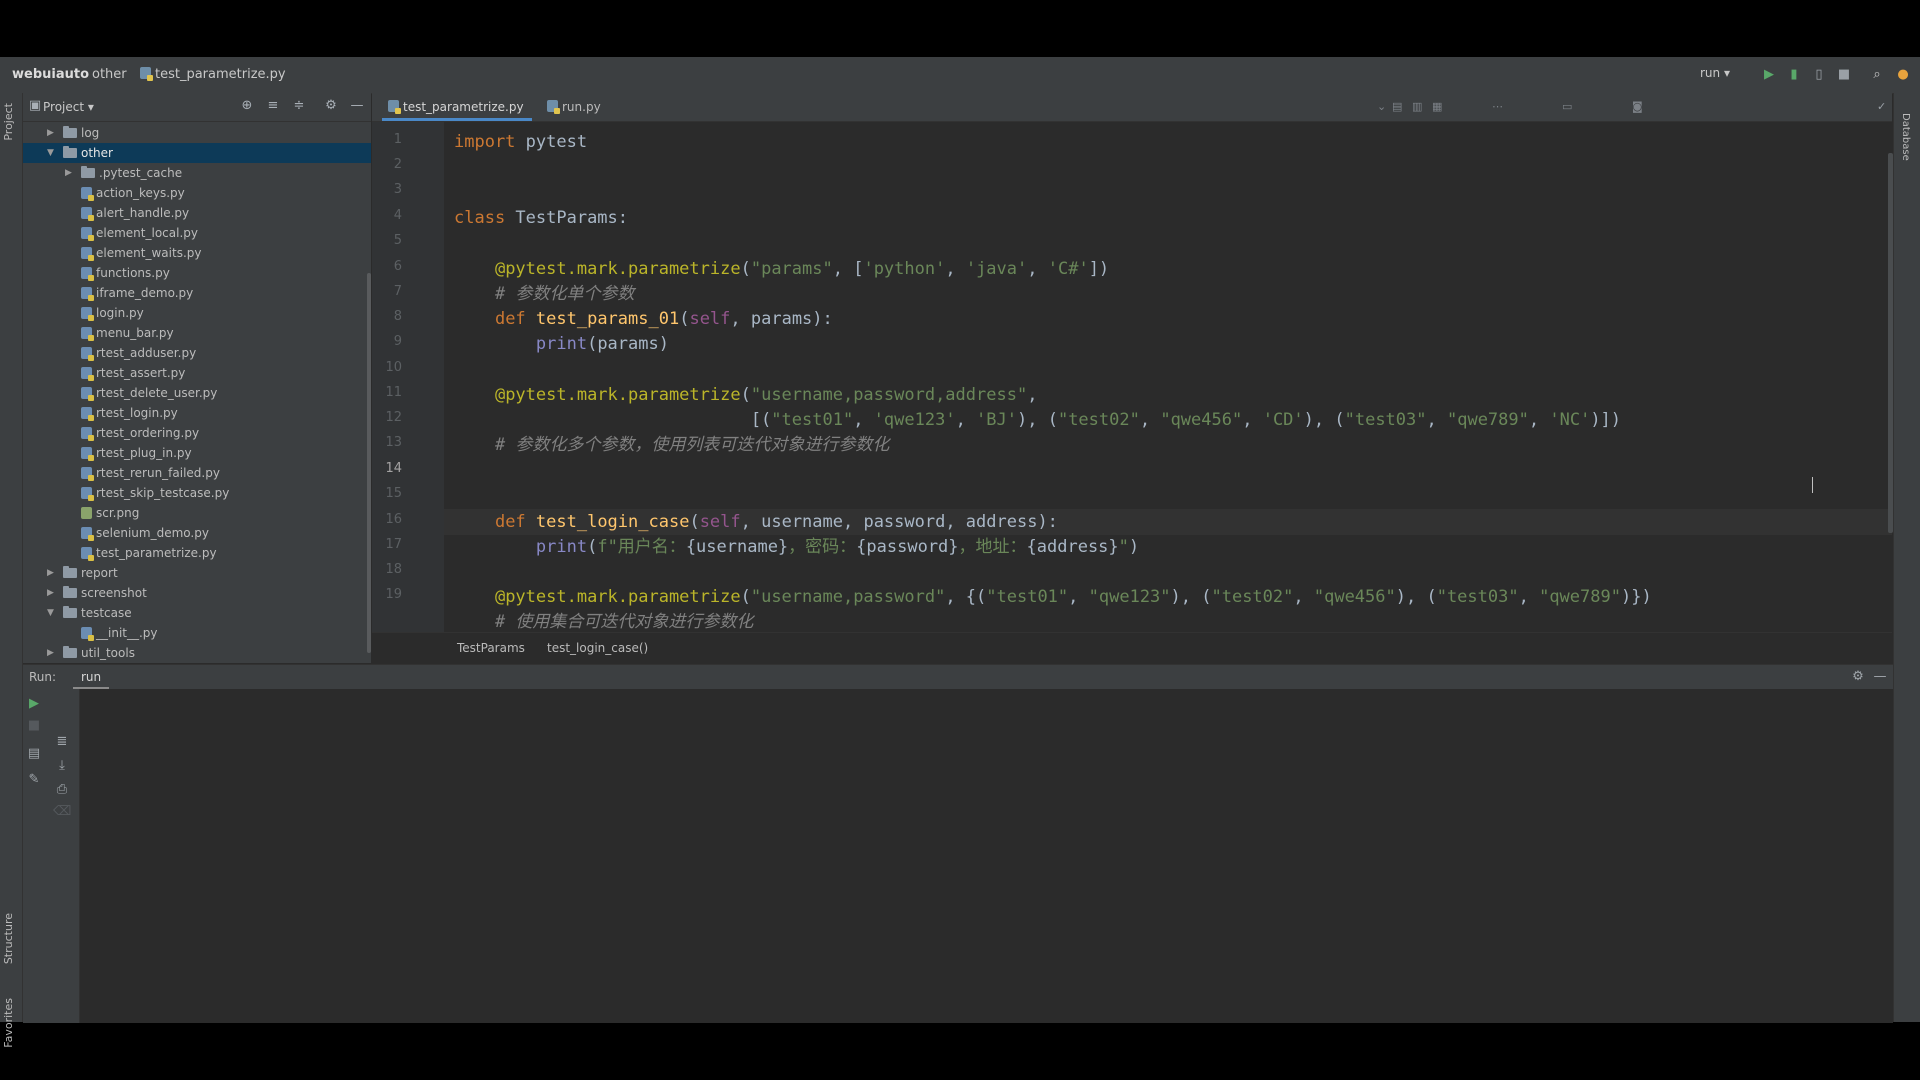 This screenshot has height=1080, width=1920. I want to click on tree-item-label: testcase, so click(106, 613).